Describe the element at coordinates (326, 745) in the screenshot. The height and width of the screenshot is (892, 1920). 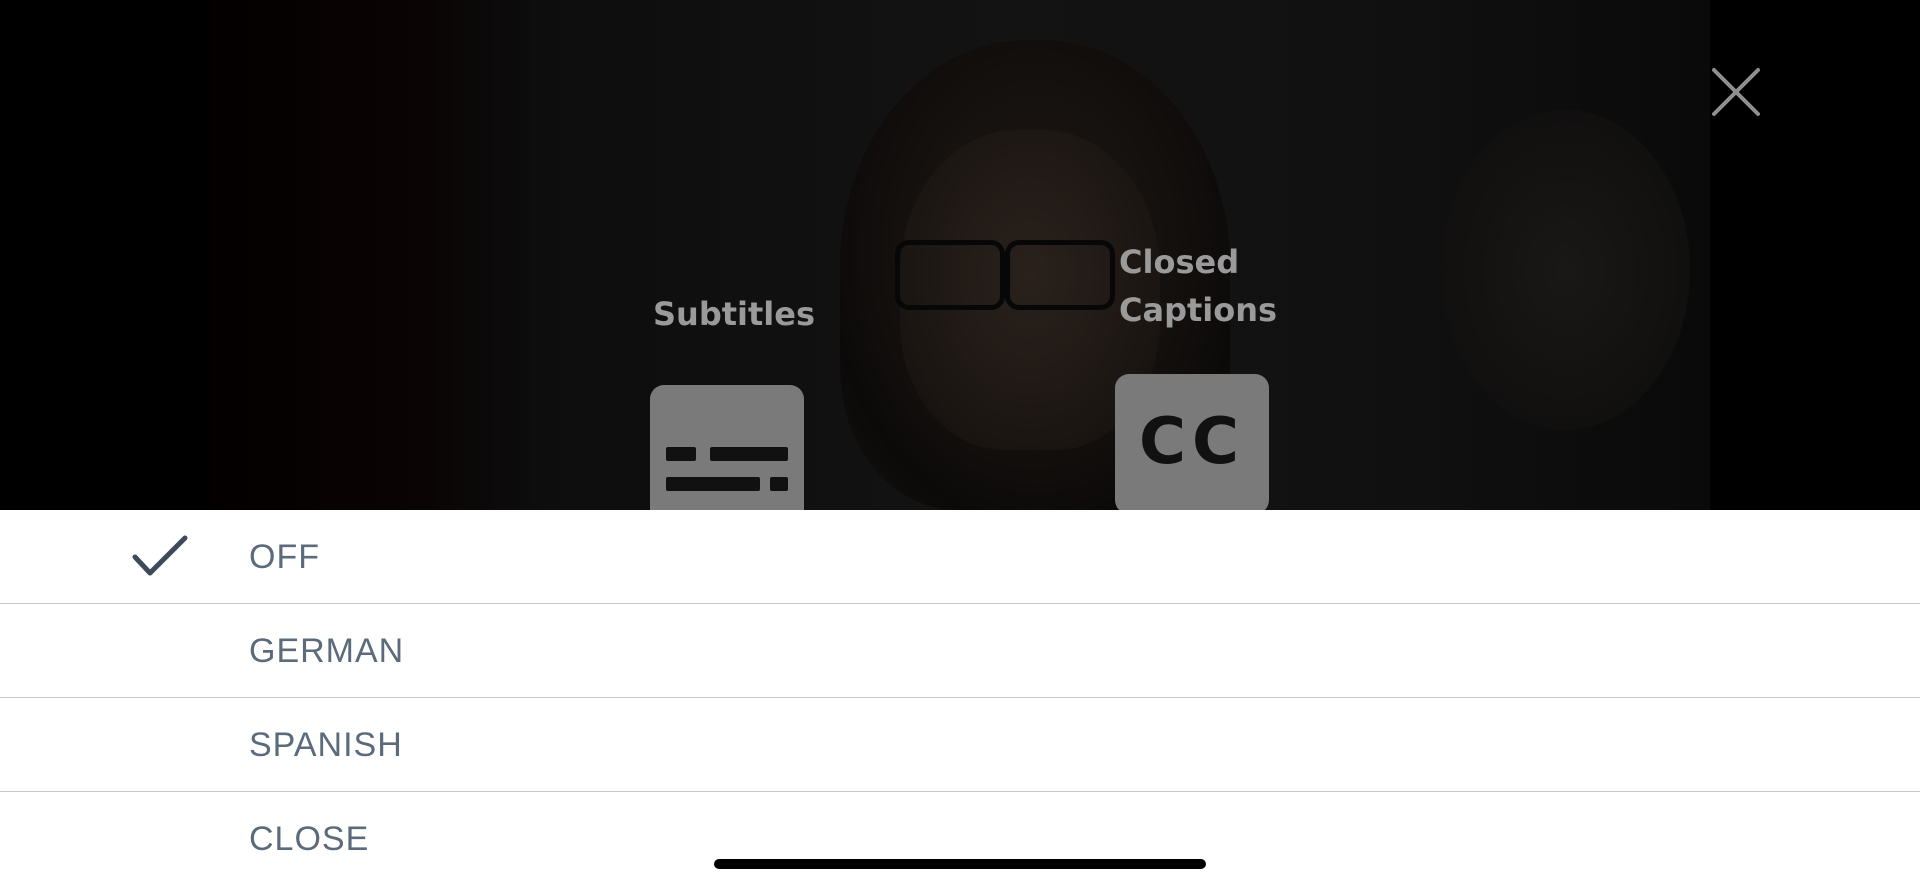
I see `menu-item-label: SPANISH` at that location.